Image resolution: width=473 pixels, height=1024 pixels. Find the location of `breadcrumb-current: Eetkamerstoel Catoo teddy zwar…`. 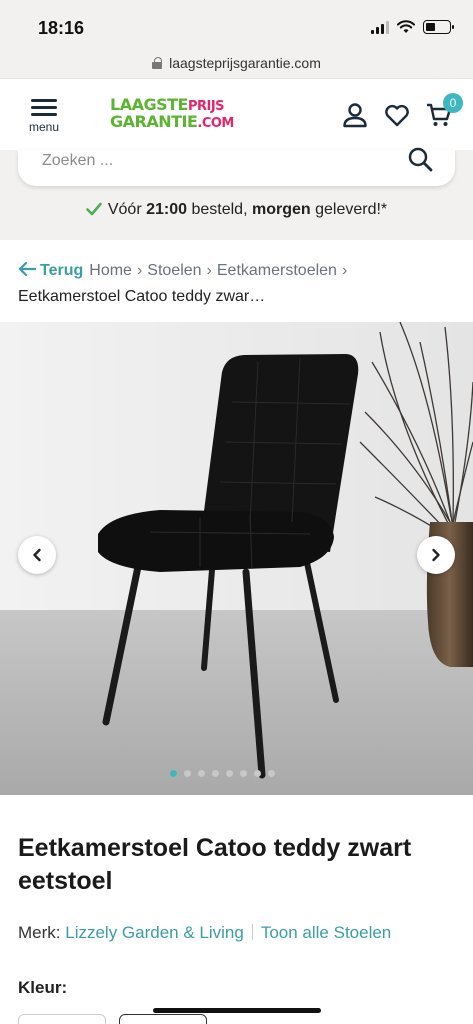

breadcrumb-current: Eetkamerstoel Catoo teddy zwar… is located at coordinates (142, 296).